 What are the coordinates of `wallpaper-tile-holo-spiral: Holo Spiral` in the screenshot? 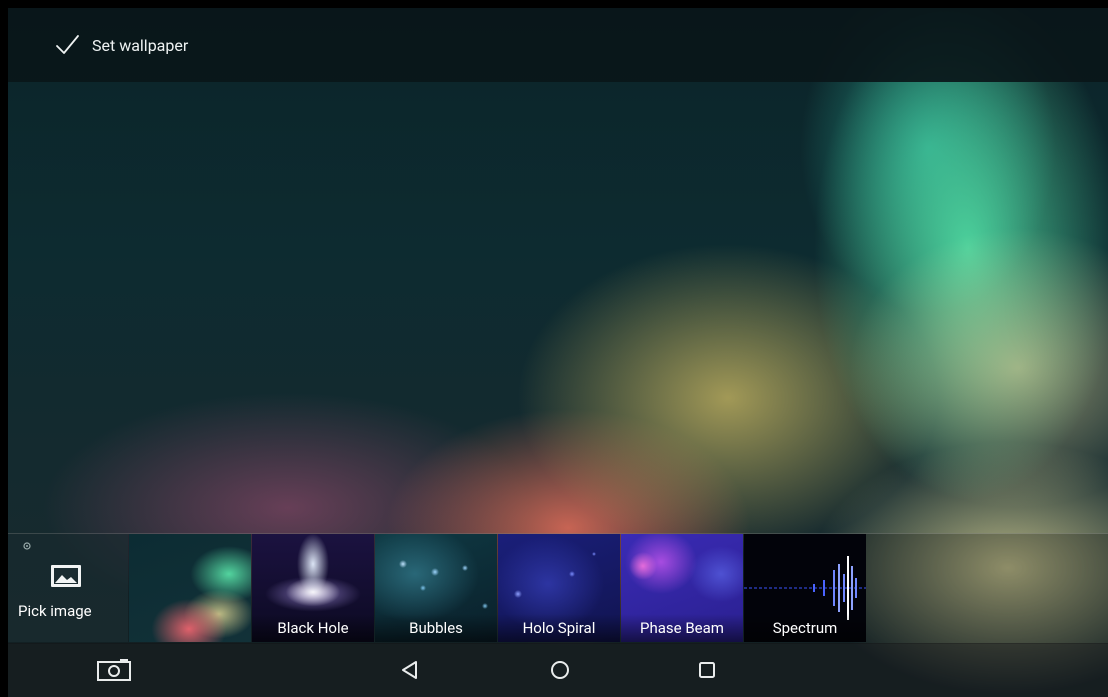 It's located at (559, 588).